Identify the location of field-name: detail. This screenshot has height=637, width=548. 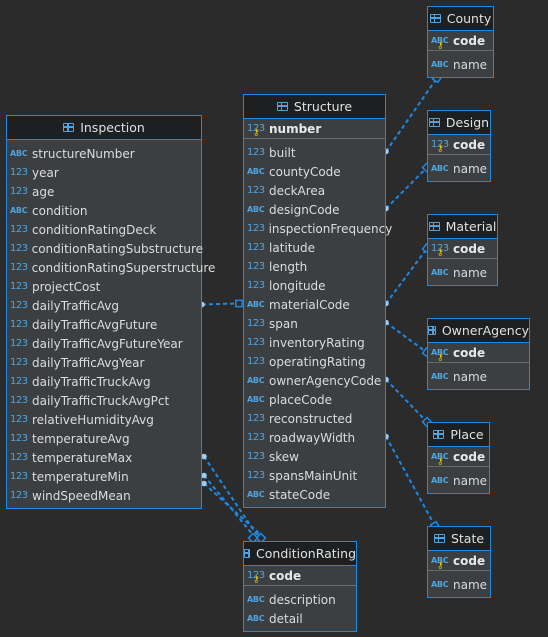
(286, 618).